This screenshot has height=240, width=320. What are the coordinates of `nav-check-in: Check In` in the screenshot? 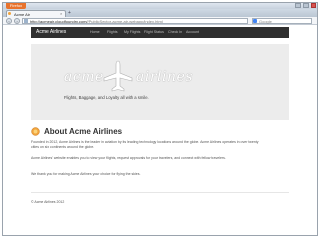 It's located at (175, 32).